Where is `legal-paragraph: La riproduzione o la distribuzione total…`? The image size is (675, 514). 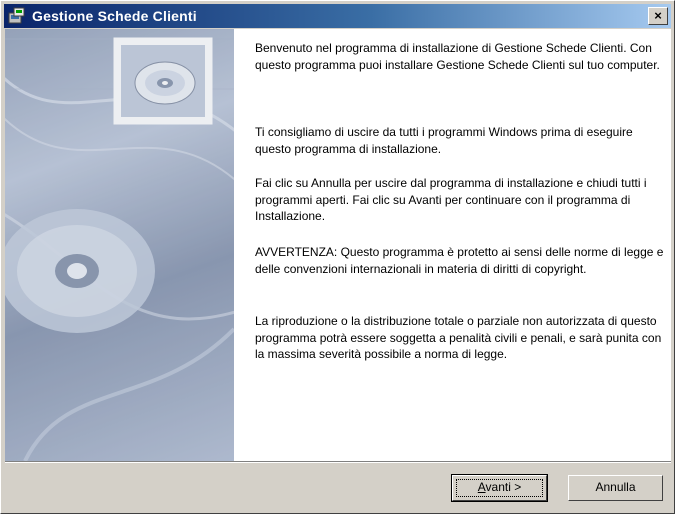 legal-paragraph: La riproduzione o la distribuzione total… is located at coordinates (458, 337).